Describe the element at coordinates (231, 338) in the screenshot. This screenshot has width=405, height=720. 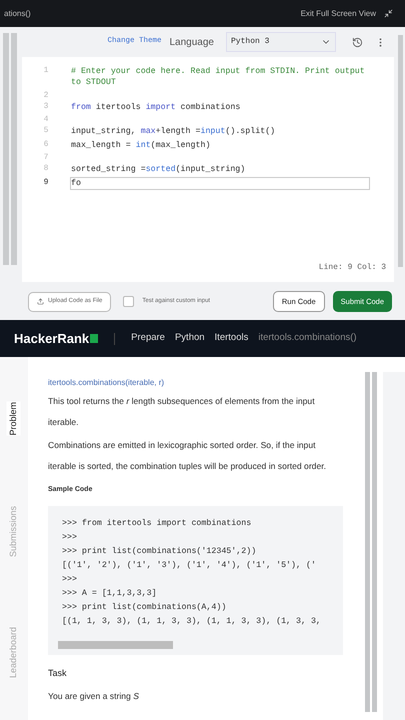
I see `breadcrumb-link: Itertools` at that location.